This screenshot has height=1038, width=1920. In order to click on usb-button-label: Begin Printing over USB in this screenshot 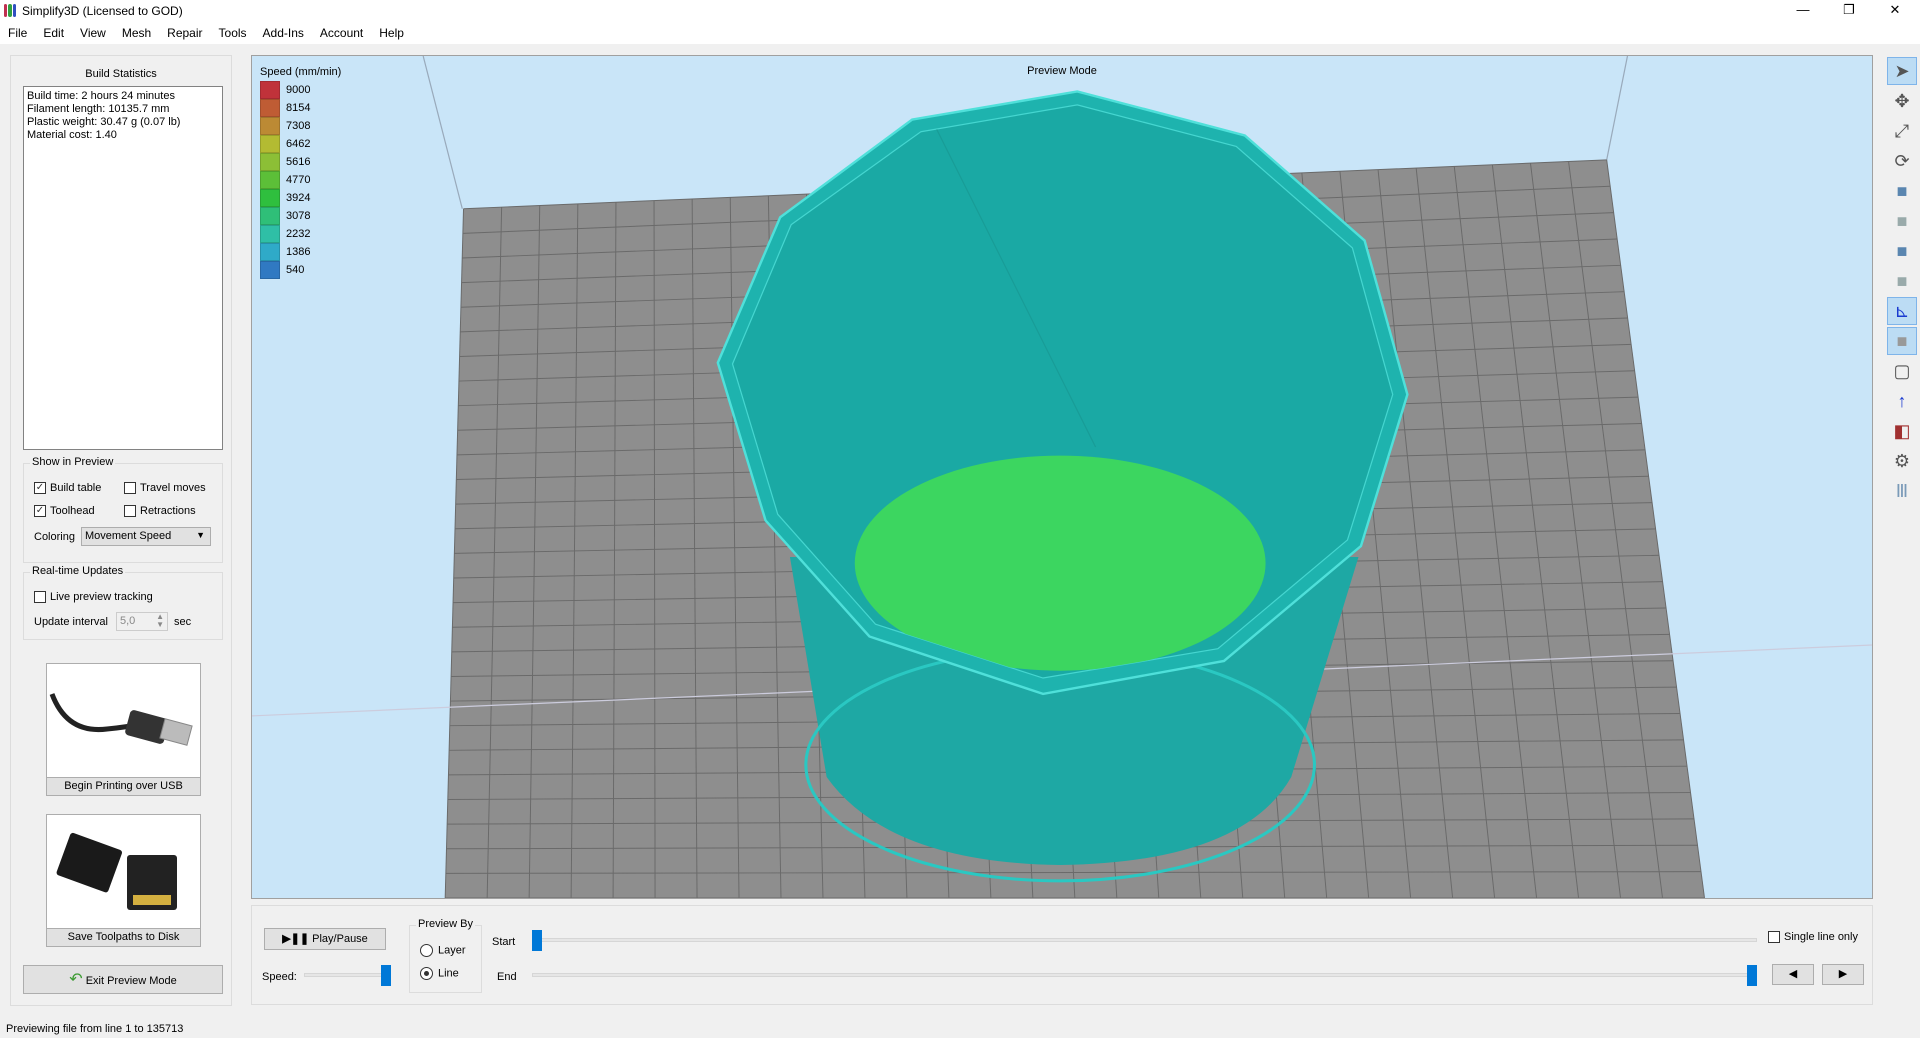, I will do `click(123, 786)`.